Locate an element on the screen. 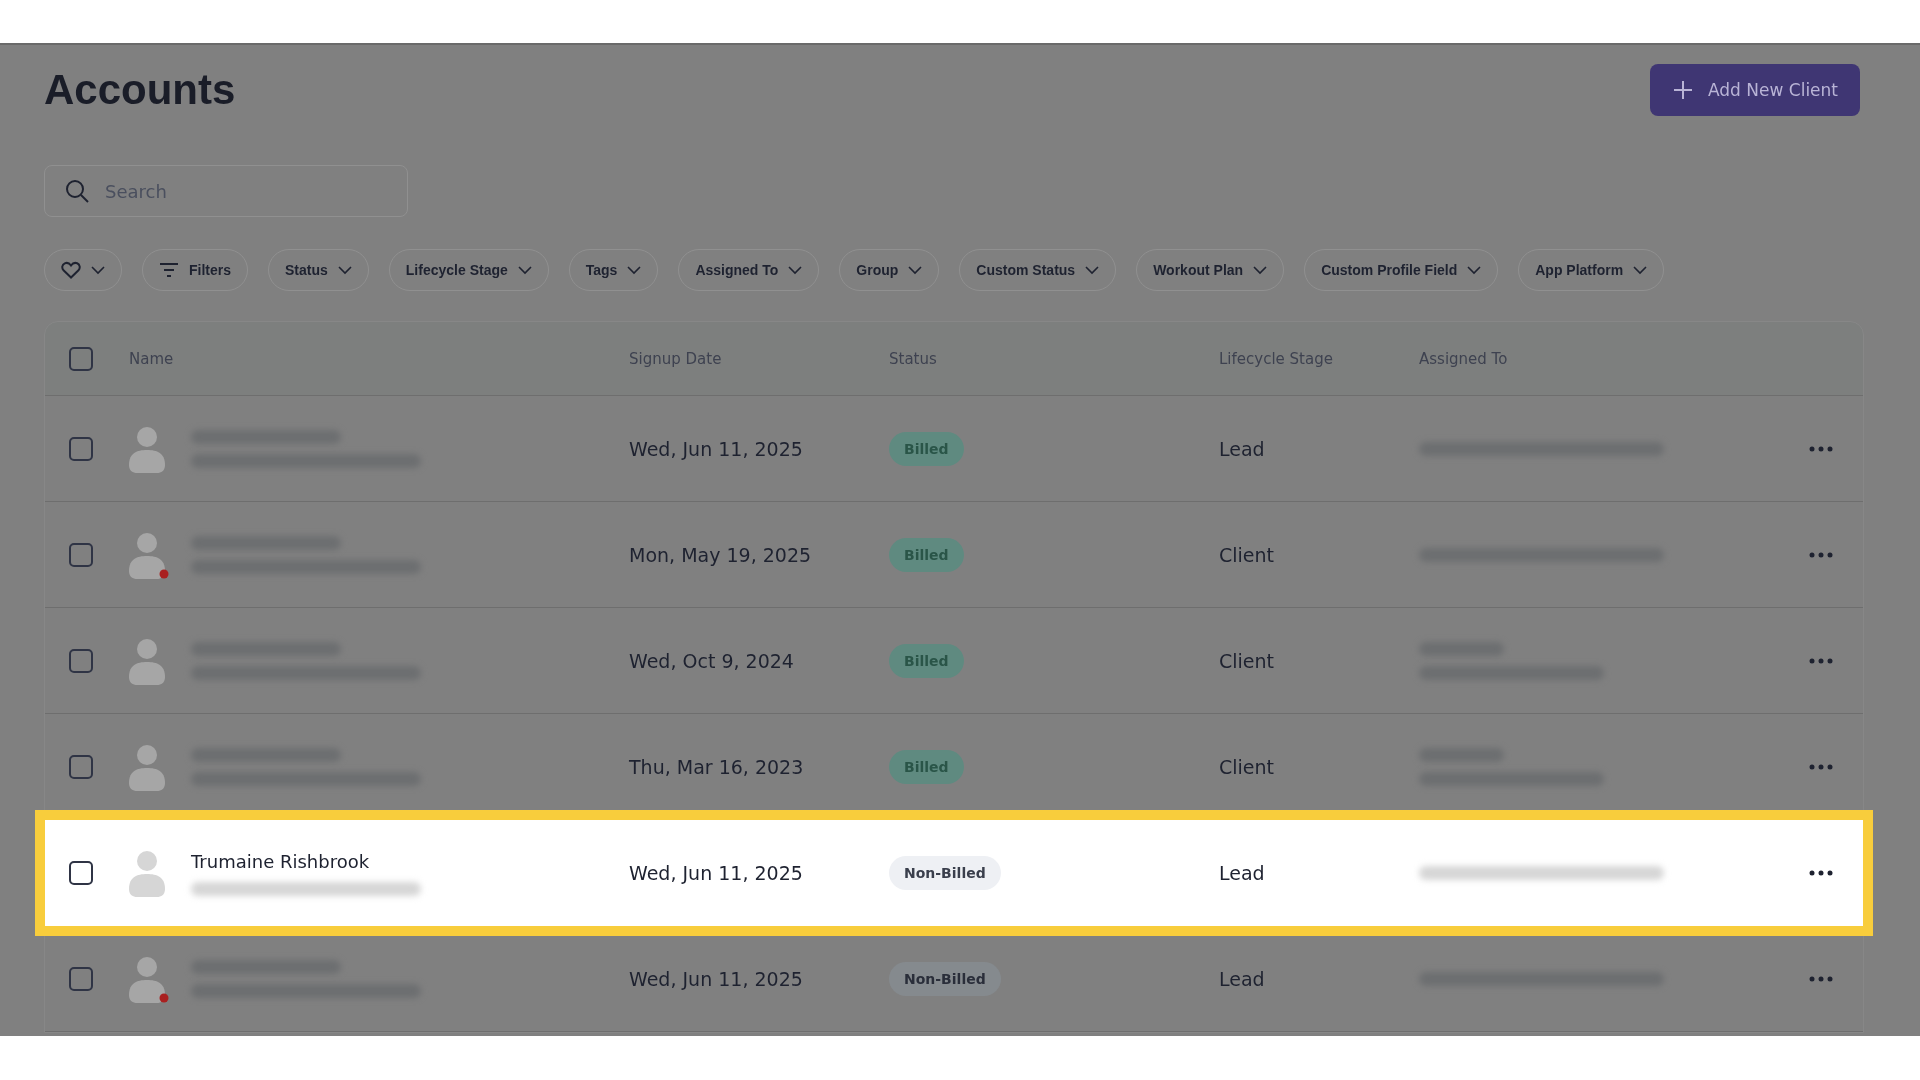  search-icon is located at coordinates (77, 191).